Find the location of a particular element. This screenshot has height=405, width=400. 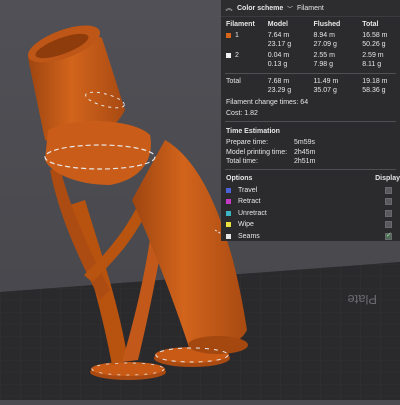

total-time-row: Total time: 2h51m is located at coordinates (310, 162).